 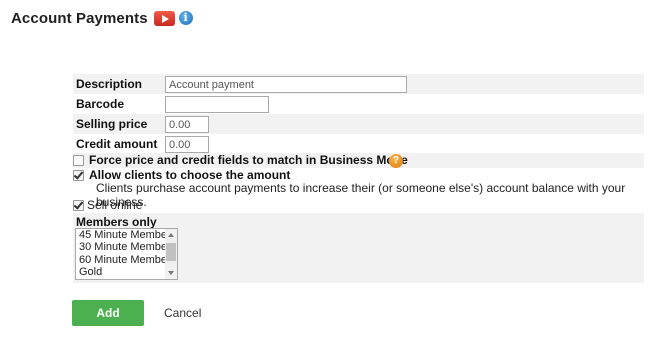 I want to click on list-item: Gold, so click(x=126, y=272).